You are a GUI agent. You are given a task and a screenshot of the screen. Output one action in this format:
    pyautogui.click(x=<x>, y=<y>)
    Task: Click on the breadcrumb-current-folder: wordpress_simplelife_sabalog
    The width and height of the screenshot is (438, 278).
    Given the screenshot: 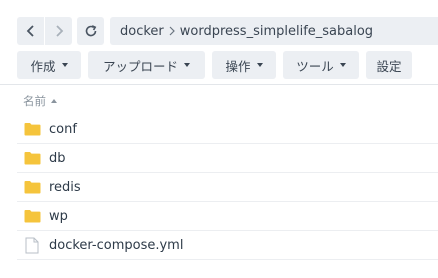 What is the action you would take?
    pyautogui.click(x=276, y=31)
    